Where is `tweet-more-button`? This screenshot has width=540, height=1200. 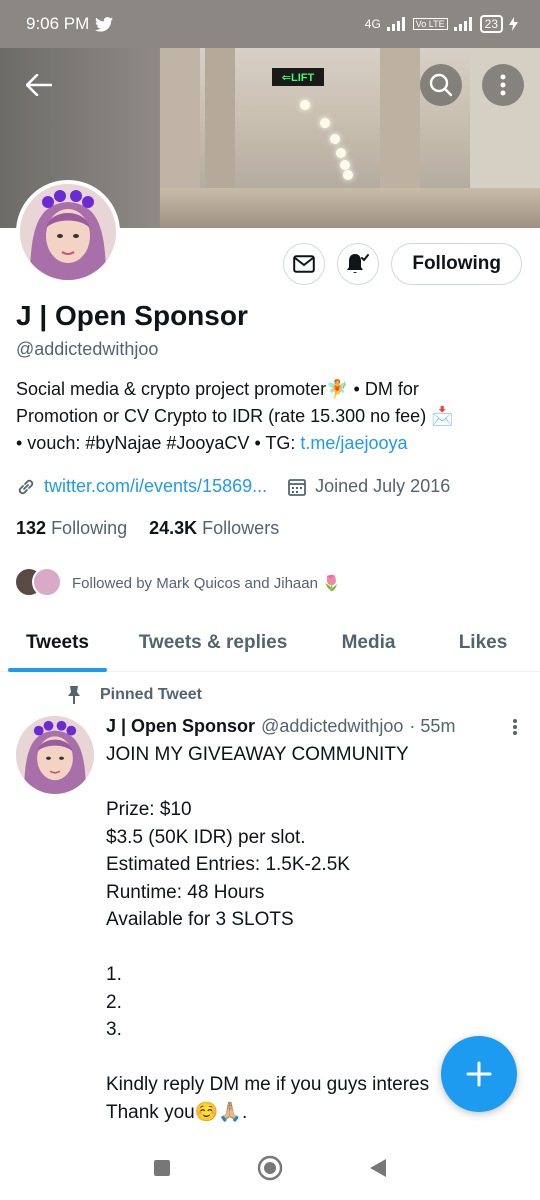
tweet-more-button is located at coordinates (515, 729).